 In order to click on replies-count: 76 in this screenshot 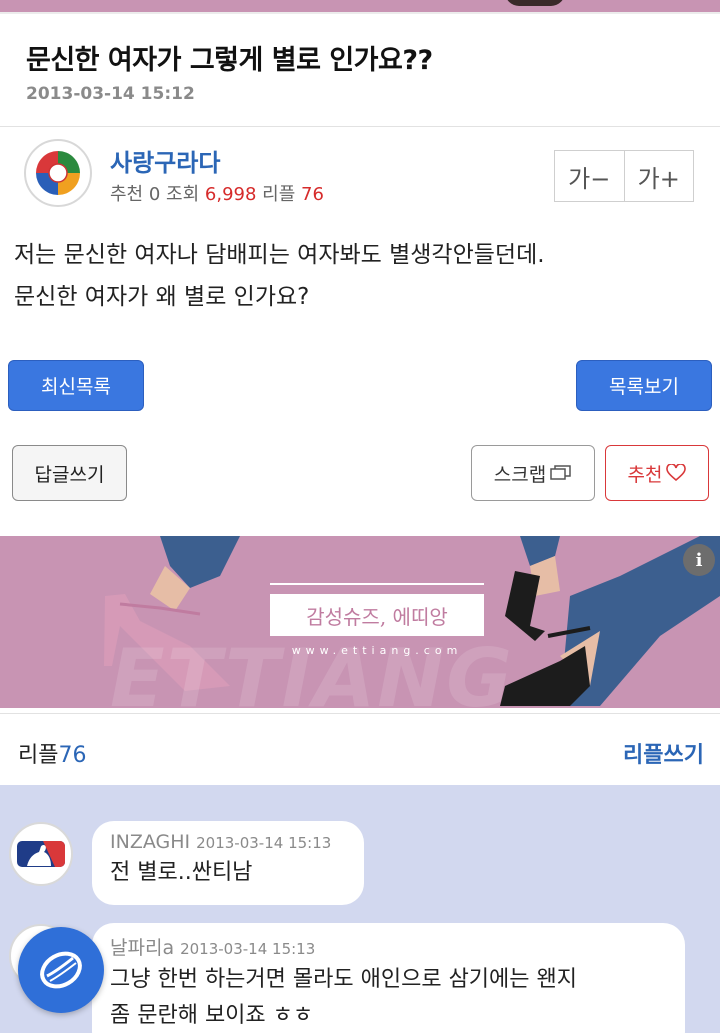, I will do `click(312, 194)`.